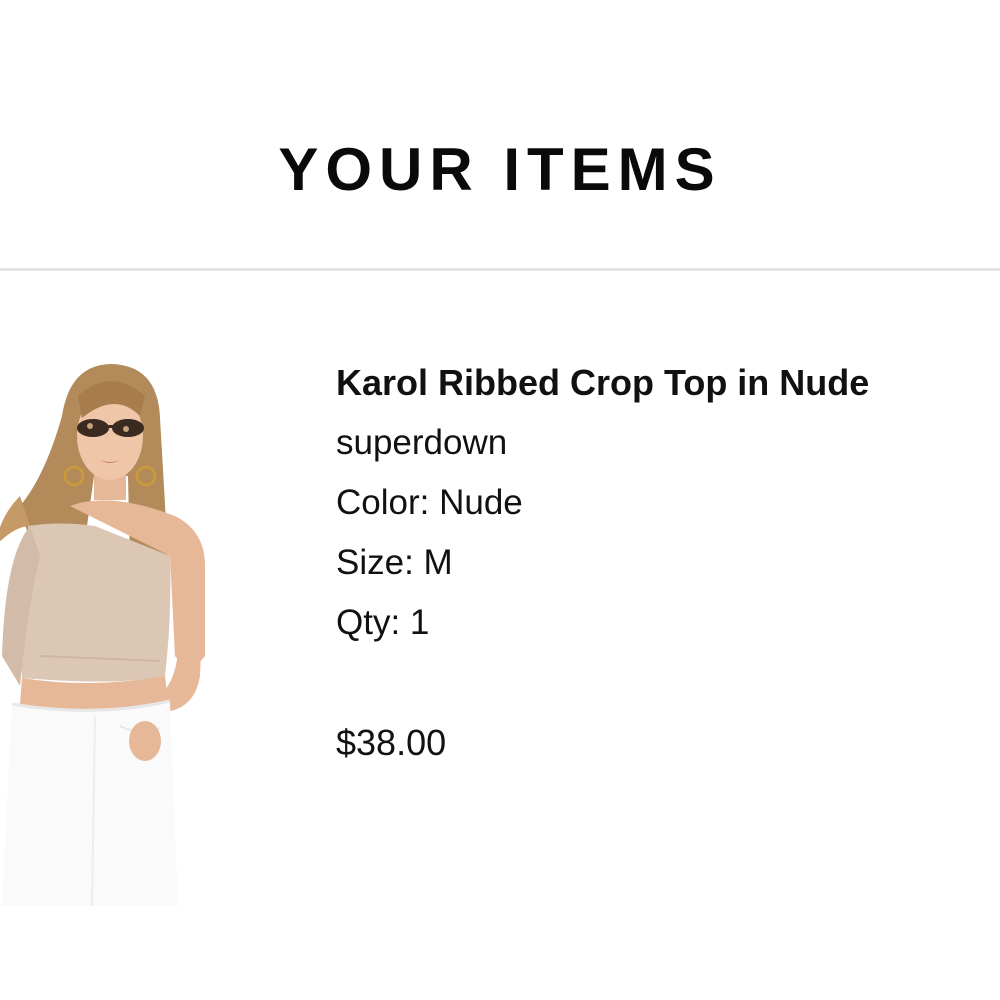 The width and height of the screenshot is (1000, 1000). What do you see at coordinates (391, 742) in the screenshot?
I see `product-price: $38.00` at bounding box center [391, 742].